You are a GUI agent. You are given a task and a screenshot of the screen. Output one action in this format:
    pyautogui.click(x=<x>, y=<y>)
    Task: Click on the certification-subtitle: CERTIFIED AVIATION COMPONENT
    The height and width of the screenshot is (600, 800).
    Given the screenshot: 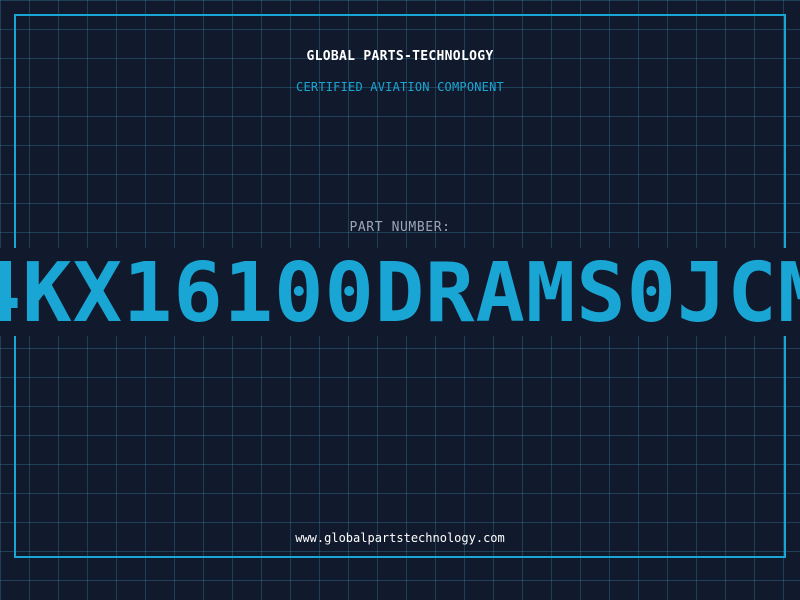 What is the action you would take?
    pyautogui.click(x=400, y=87)
    